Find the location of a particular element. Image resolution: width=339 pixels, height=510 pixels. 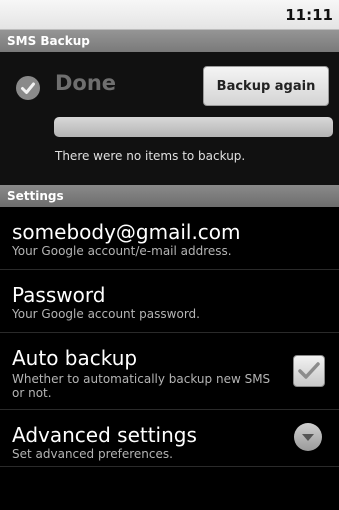

auto-backup-preference-title: Auto backup is located at coordinates (75, 358).